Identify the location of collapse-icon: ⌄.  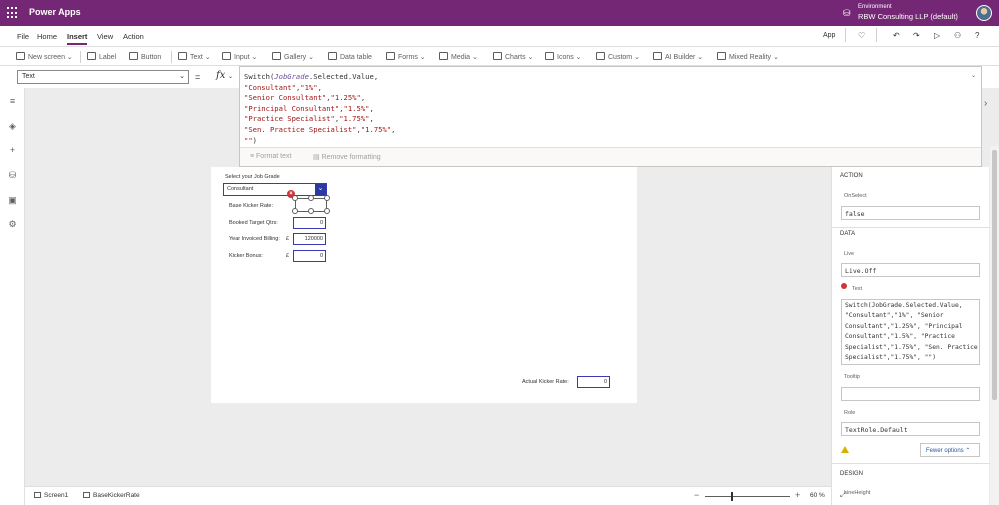
(973, 75).